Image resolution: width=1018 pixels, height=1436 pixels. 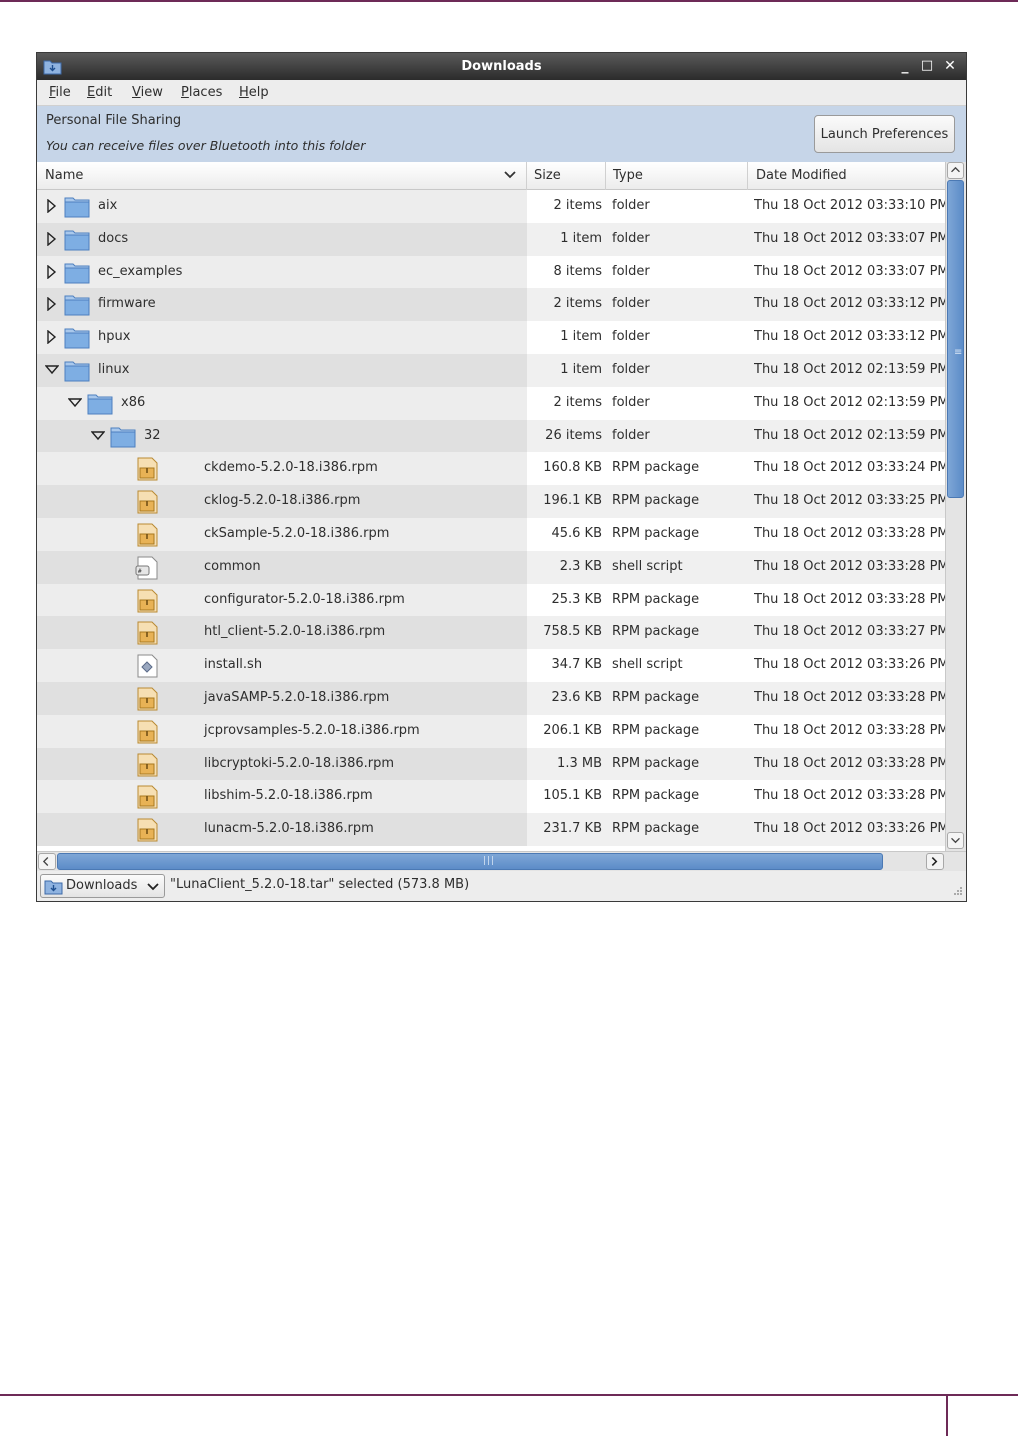 What do you see at coordinates (297, 697) in the screenshot?
I see `file-name: javaSAMP-5.2.0-18.i386.rpm` at bounding box center [297, 697].